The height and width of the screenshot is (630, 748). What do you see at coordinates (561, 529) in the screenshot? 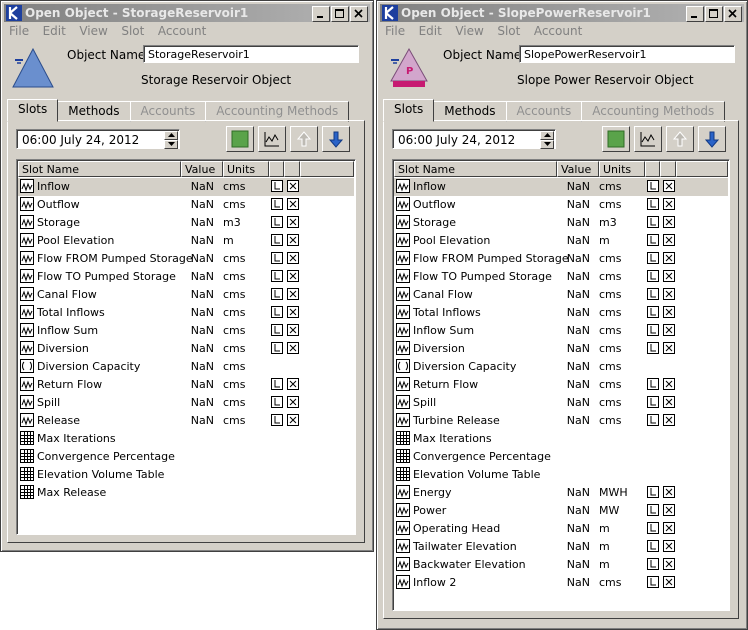
I see `table-row: Operating Head NaN m` at bounding box center [561, 529].